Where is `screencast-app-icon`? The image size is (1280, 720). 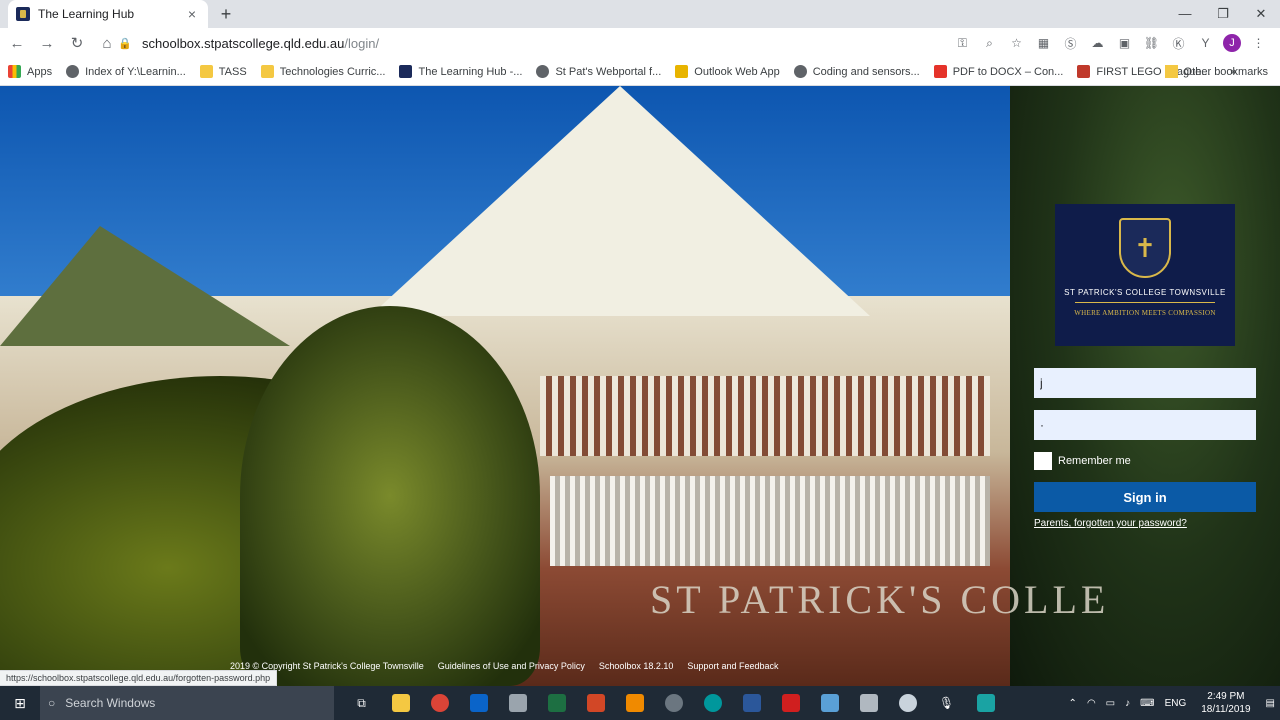
screencast-app-icon is located at coordinates (985, 703).